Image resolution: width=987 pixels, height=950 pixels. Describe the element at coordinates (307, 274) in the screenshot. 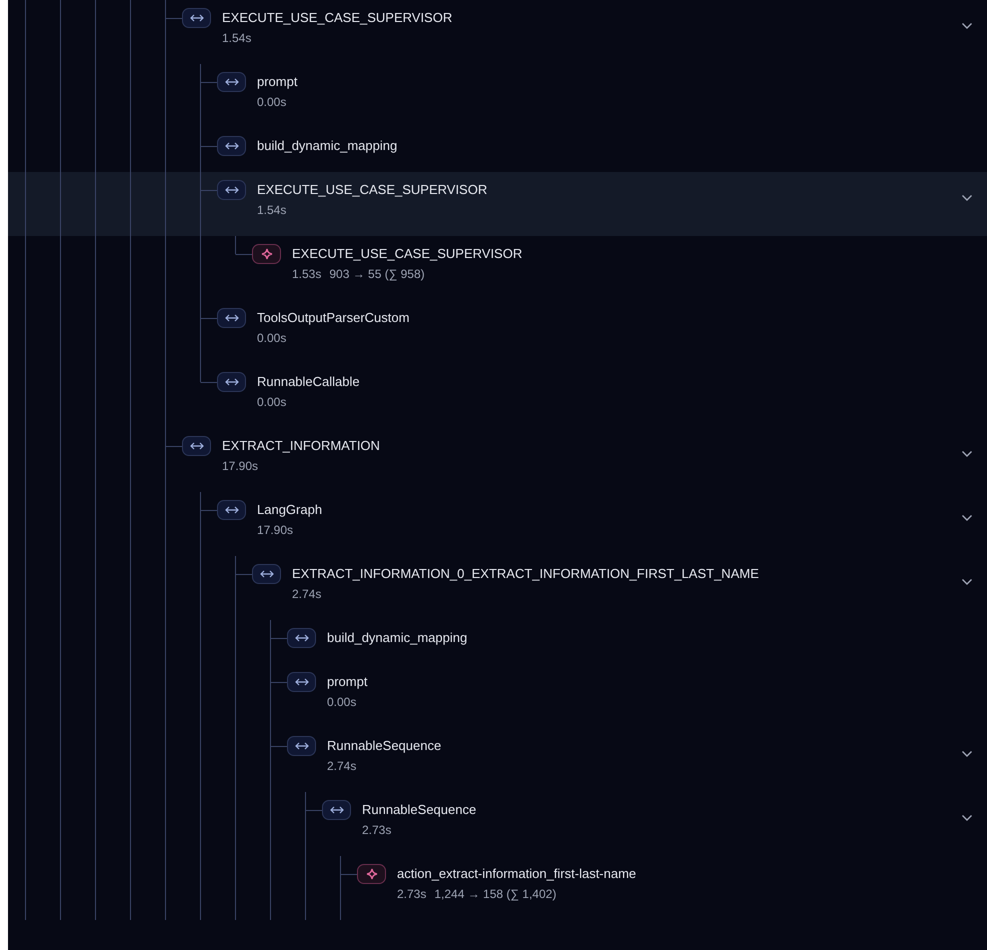

I see `duration-text: 1.53s` at that location.